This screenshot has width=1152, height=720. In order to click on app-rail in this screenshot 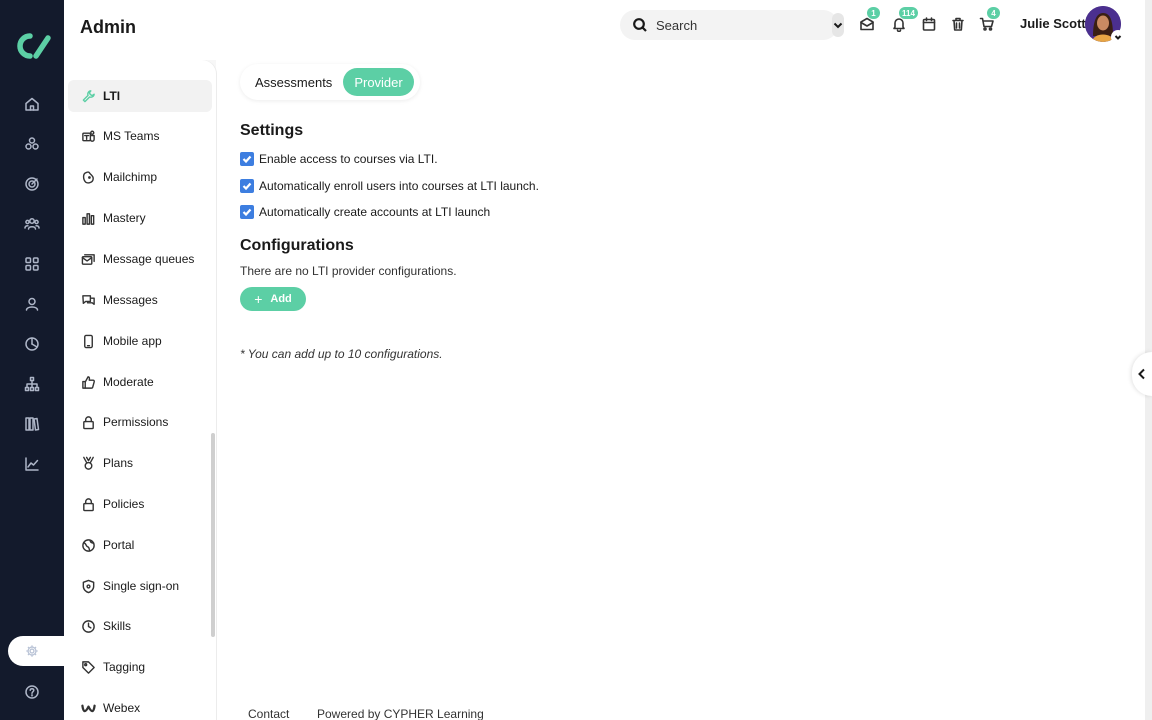, I will do `click(32, 360)`.